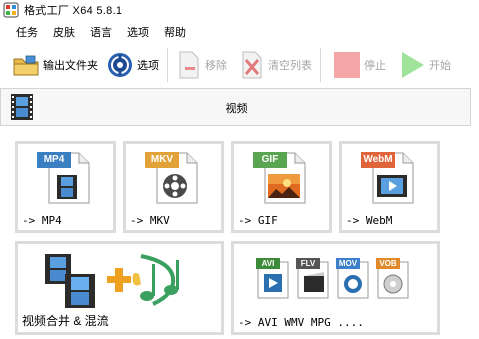 The image size is (479, 339). What do you see at coordinates (189, 65) in the screenshot?
I see `remove-file-icon` at bounding box center [189, 65].